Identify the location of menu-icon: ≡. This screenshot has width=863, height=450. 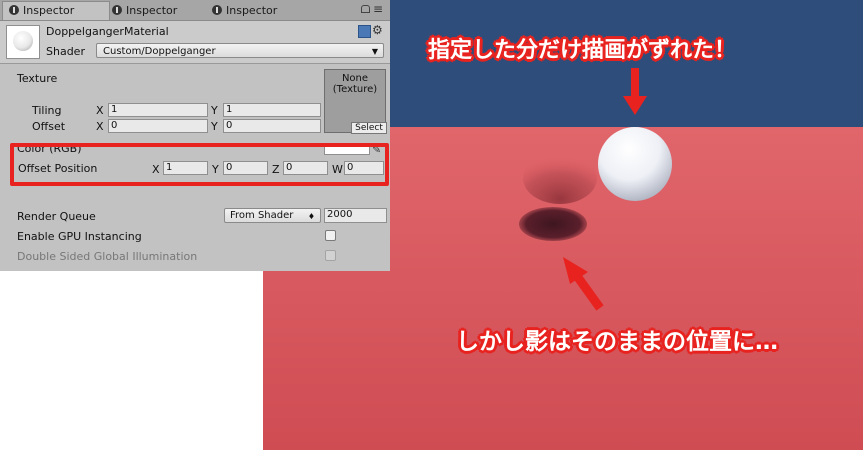
(378, 9).